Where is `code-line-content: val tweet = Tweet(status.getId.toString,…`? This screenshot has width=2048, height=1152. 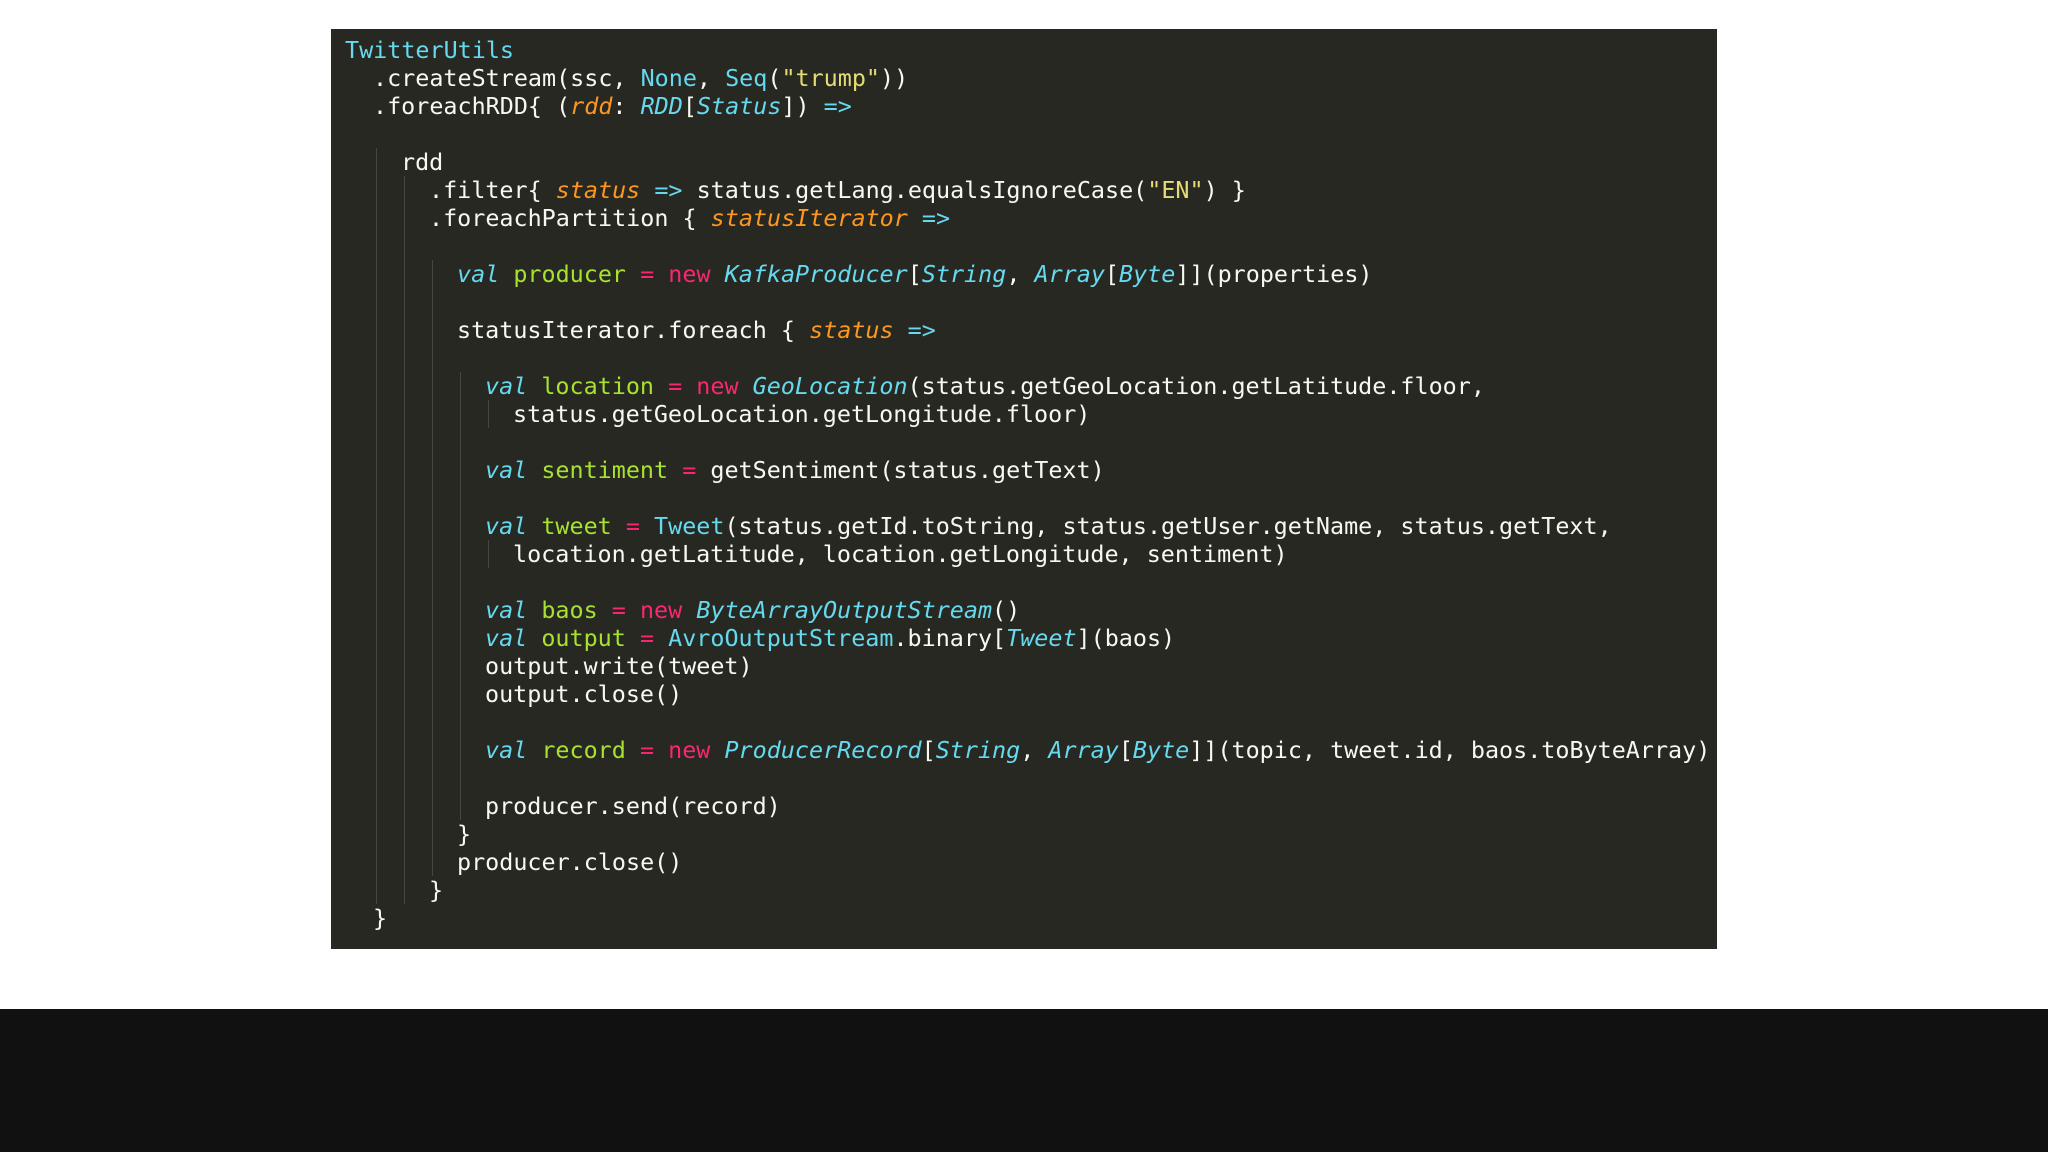 code-line-content: val tweet = Tweet(status.getId.toString,… is located at coordinates (1048, 526).